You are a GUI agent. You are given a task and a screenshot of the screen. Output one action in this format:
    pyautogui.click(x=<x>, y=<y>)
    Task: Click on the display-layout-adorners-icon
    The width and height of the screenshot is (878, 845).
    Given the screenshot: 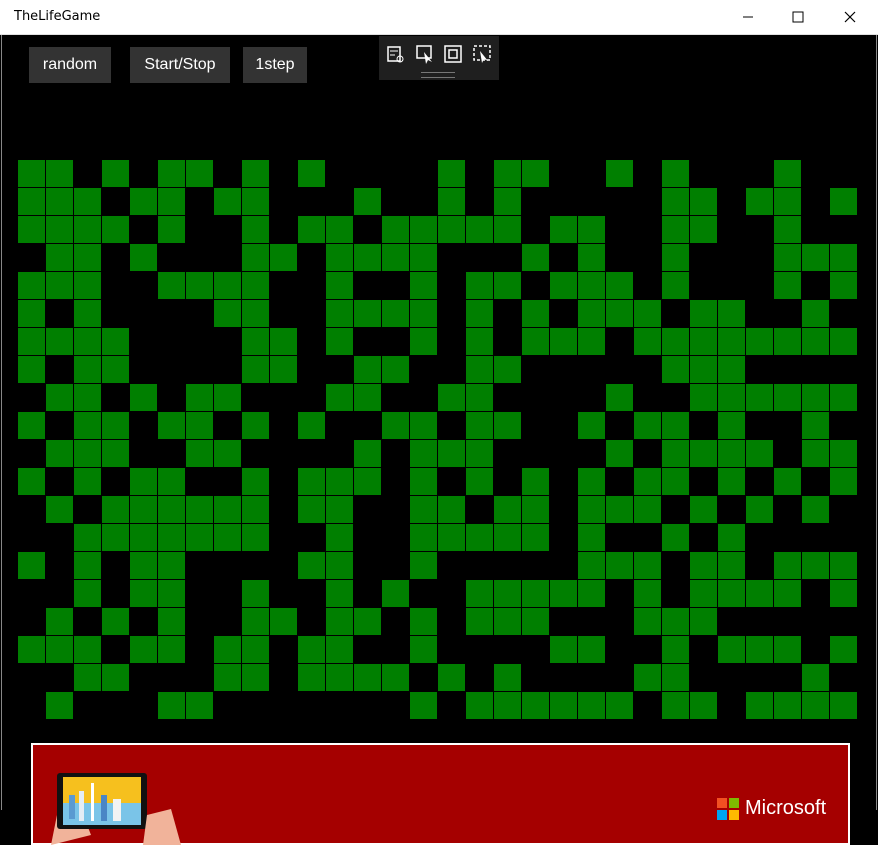 What is the action you would take?
    pyautogui.click(x=453, y=54)
    